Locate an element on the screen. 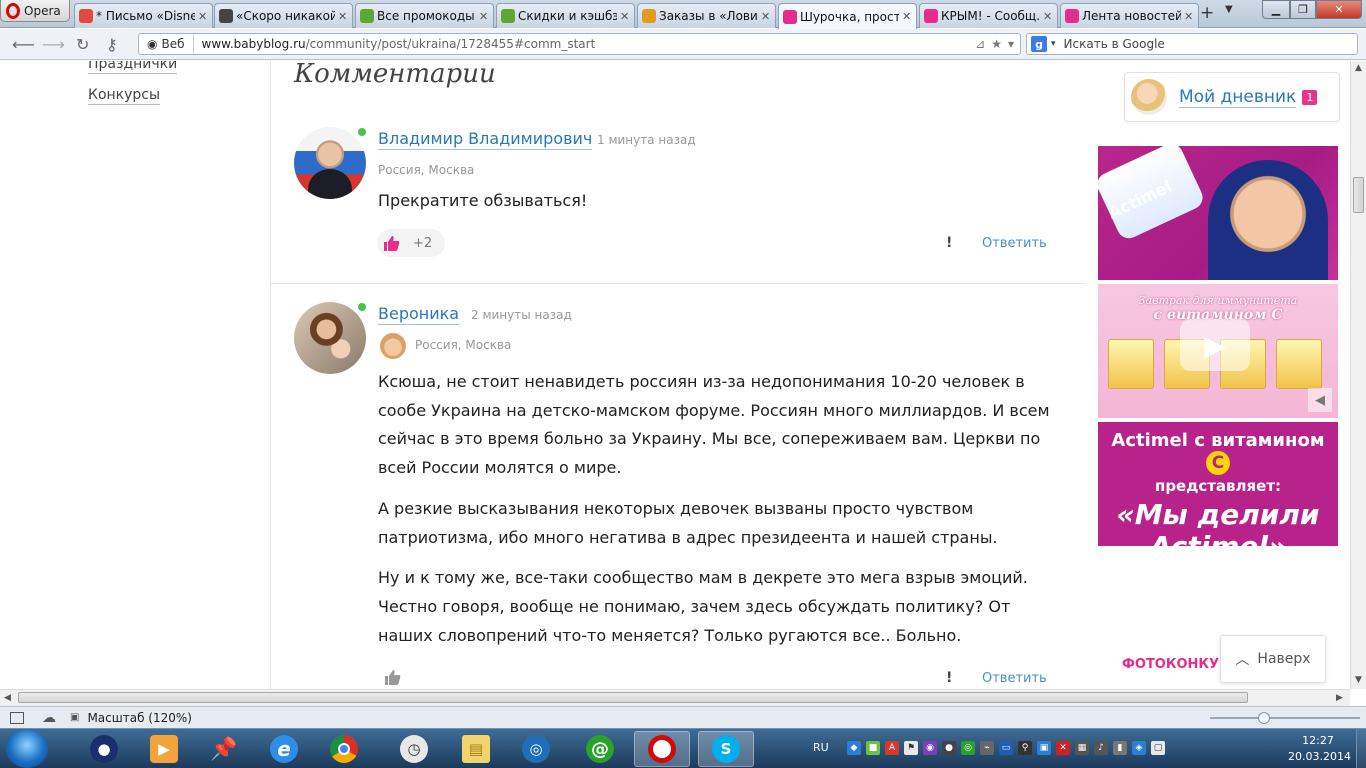 Image resolution: width=1366 pixels, height=768 pixels. taskbar-explorer: ▤ is located at coordinates (476, 749).